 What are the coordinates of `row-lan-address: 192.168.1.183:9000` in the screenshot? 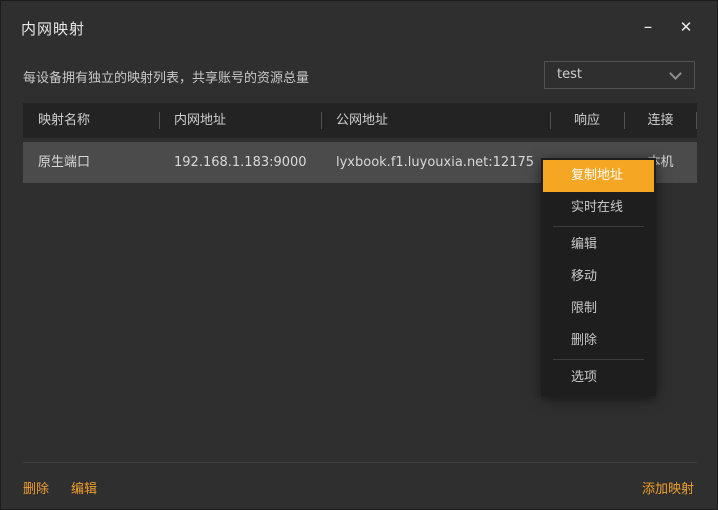 It's located at (240, 162).